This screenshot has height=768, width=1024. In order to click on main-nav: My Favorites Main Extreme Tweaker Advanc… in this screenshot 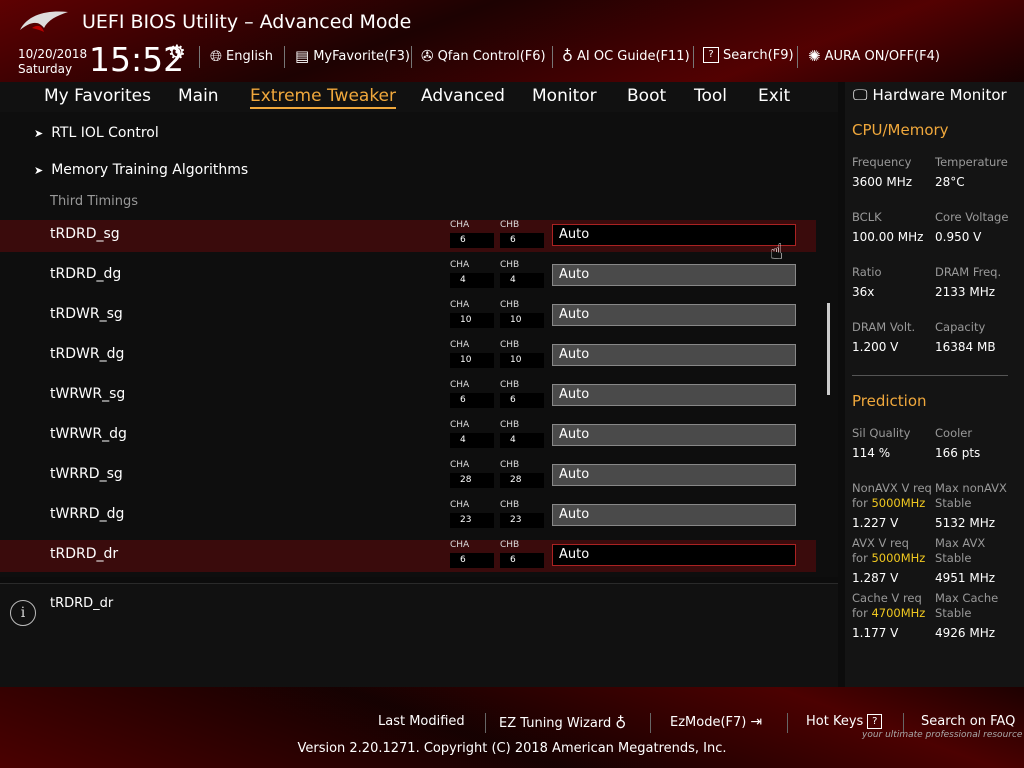, I will do `click(419, 97)`.